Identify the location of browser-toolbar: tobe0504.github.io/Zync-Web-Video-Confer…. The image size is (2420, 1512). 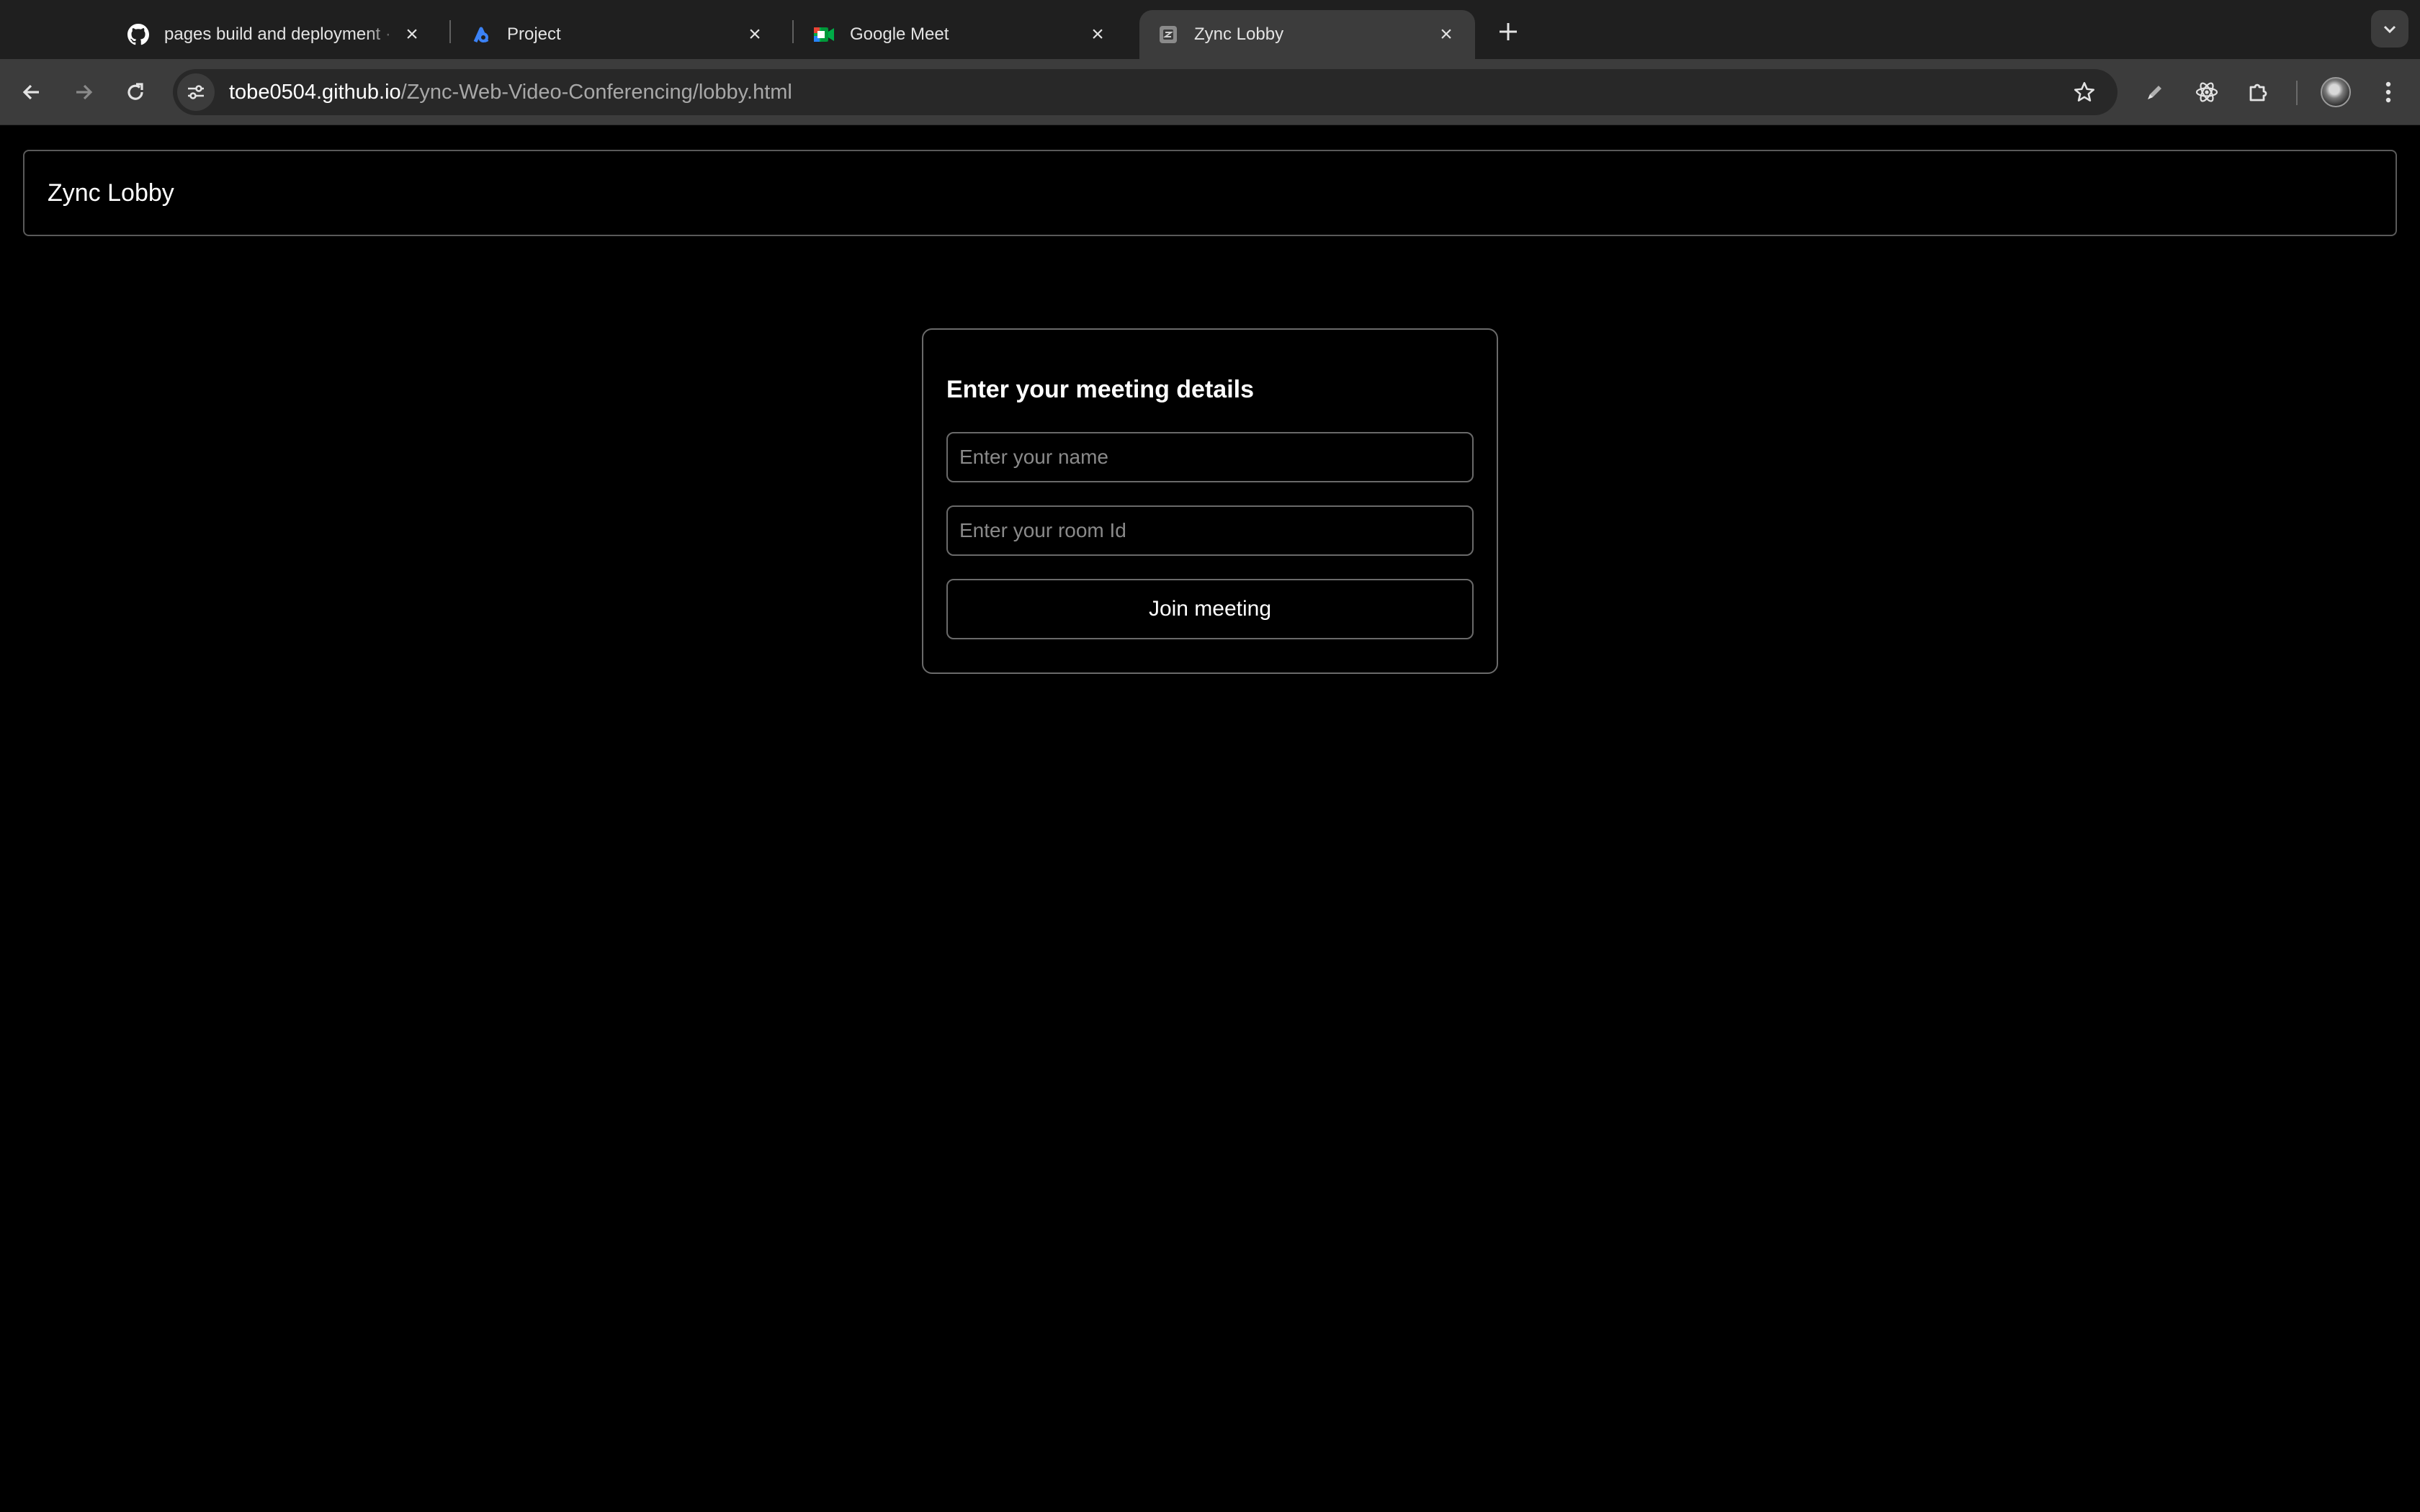
(1210, 92).